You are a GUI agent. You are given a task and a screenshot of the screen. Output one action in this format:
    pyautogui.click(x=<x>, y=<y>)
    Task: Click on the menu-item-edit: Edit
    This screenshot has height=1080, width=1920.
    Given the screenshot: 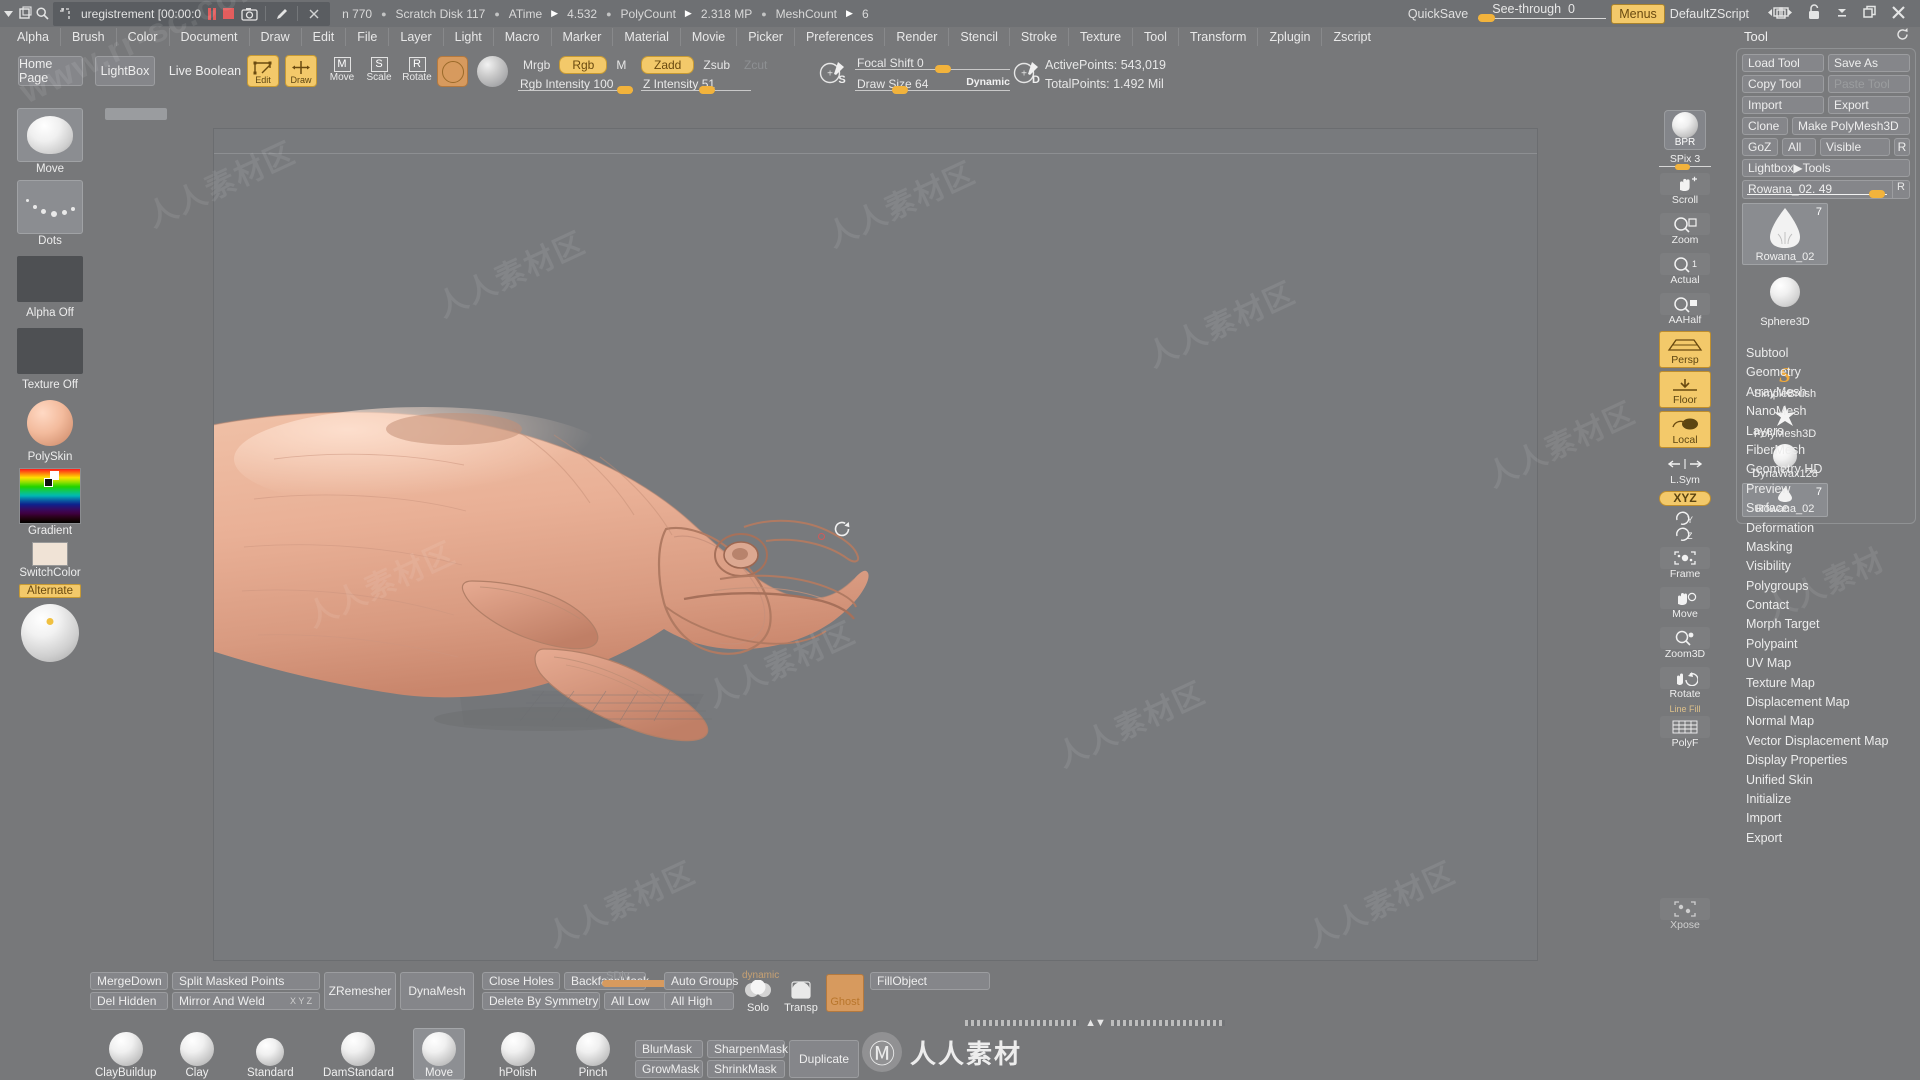 What is the action you would take?
    pyautogui.click(x=324, y=37)
    